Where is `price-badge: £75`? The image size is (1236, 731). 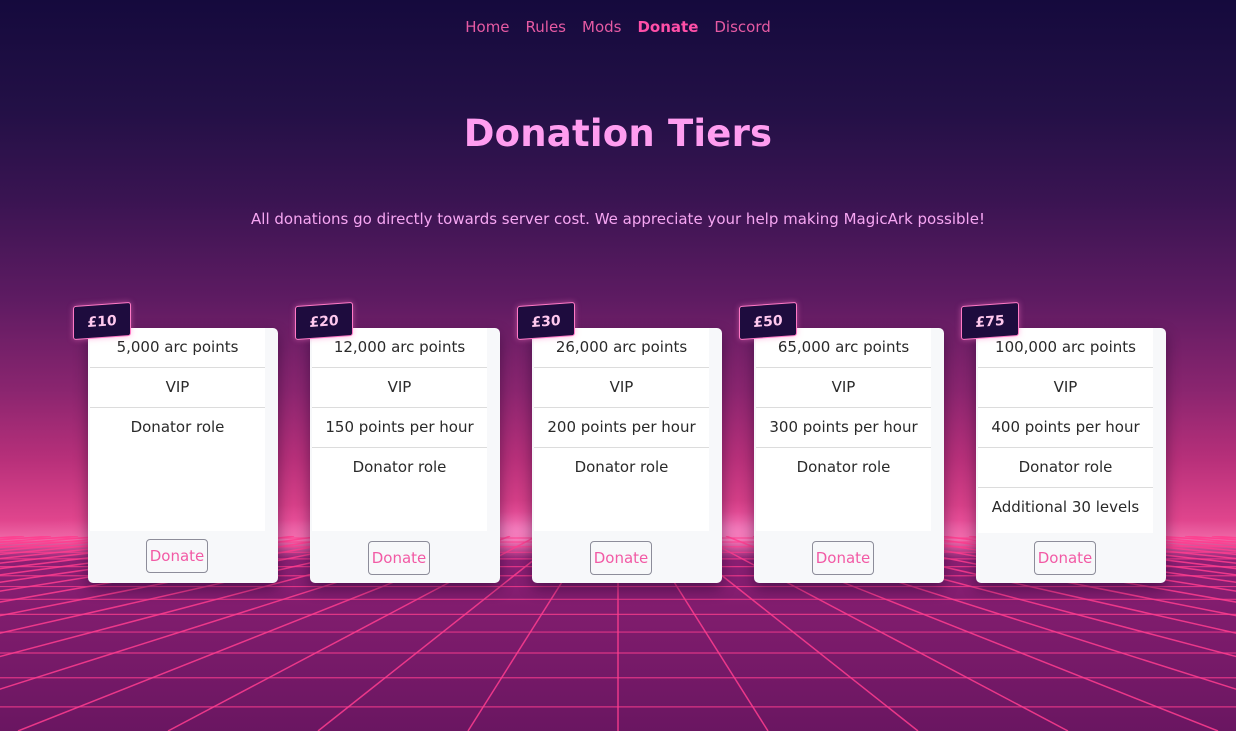
price-badge: £75 is located at coordinates (990, 321).